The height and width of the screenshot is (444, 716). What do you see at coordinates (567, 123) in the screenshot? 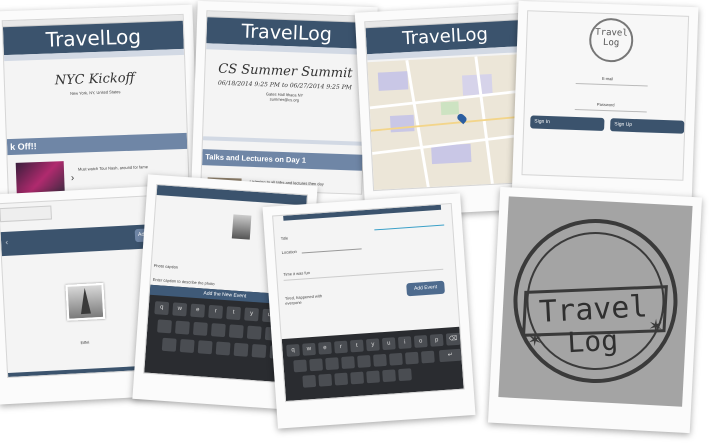
I see `sign-in-button: Sign In` at bounding box center [567, 123].